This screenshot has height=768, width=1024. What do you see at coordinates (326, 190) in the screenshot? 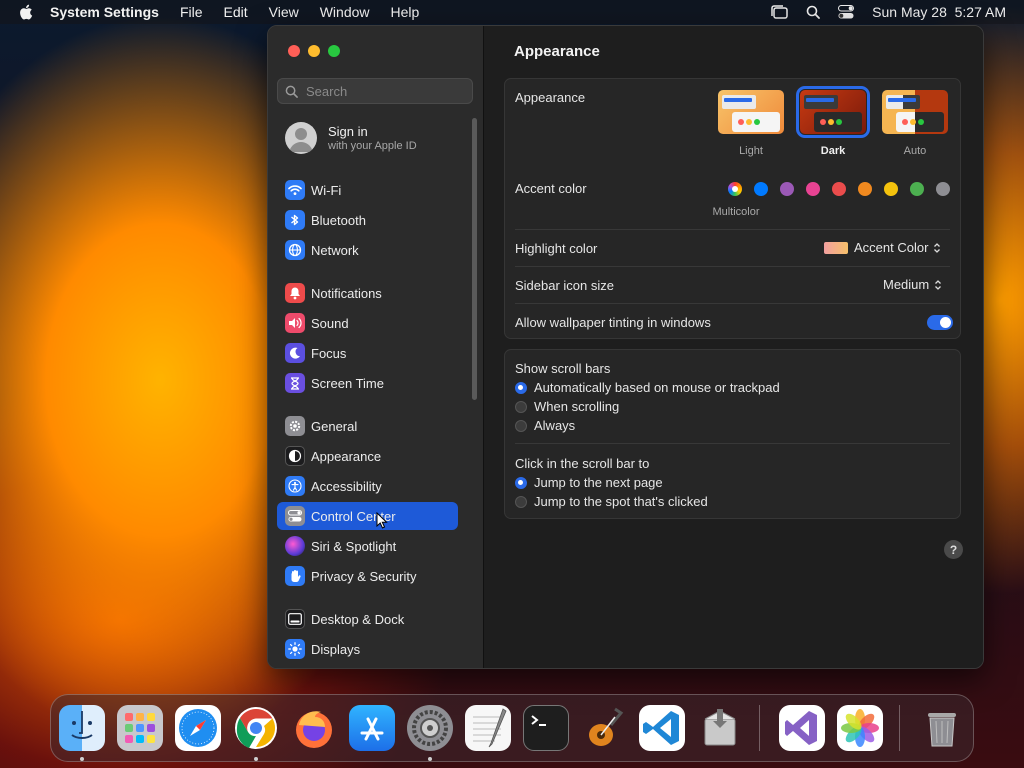
I see `sidebar-item-label: Wi-Fi` at bounding box center [326, 190].